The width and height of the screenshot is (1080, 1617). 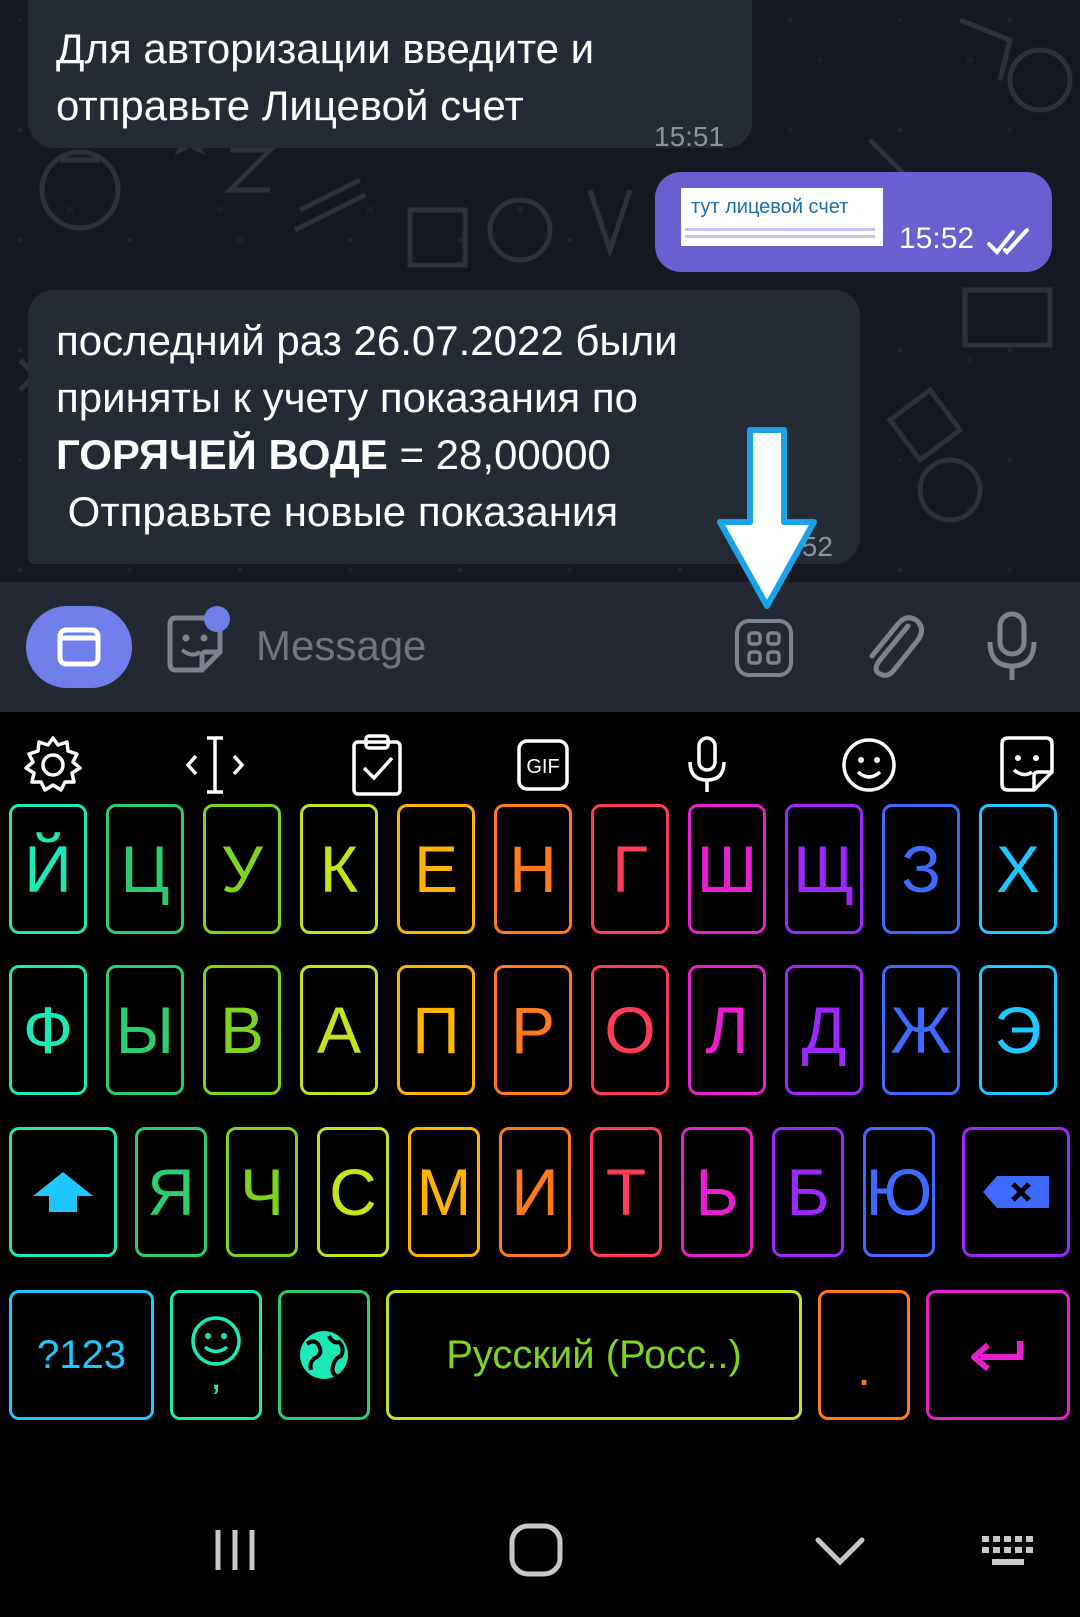 What do you see at coordinates (1012, 647) in the screenshot?
I see `voice-message-button` at bounding box center [1012, 647].